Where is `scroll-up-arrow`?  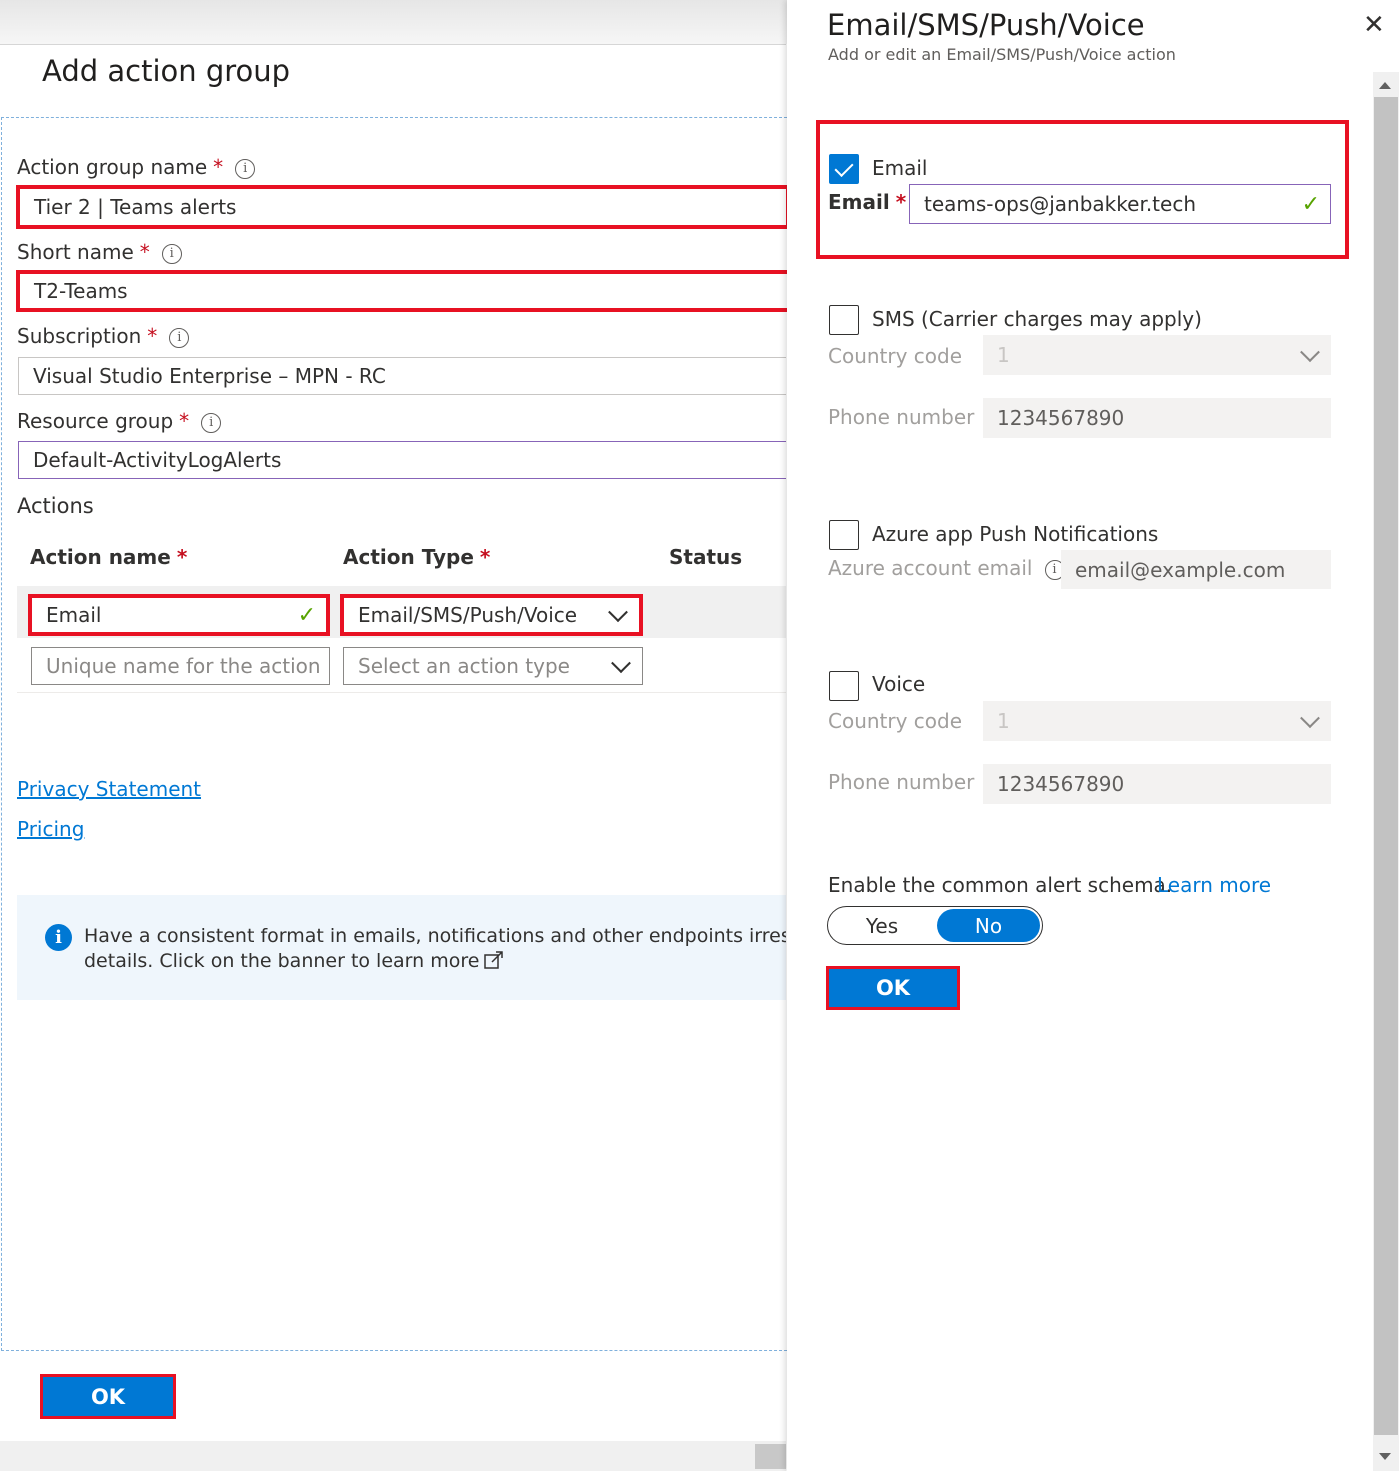 scroll-up-arrow is located at coordinates (1385, 85).